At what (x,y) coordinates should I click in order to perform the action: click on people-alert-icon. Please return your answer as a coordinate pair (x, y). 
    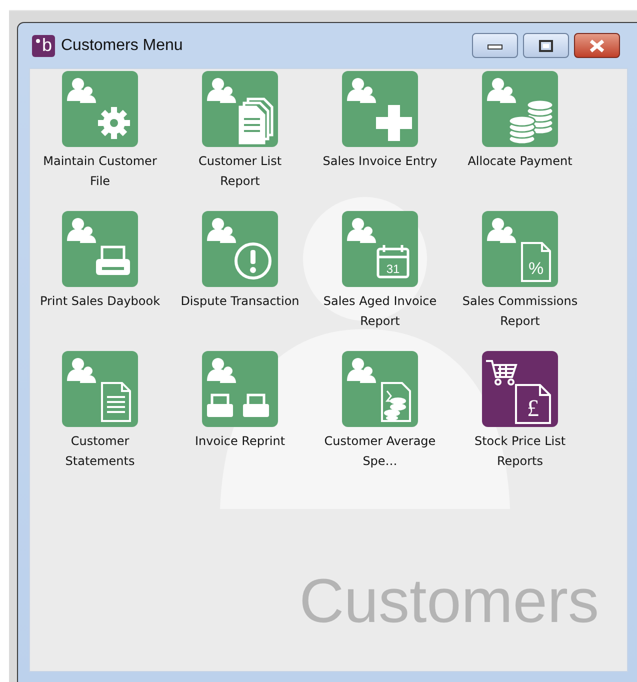
    Looking at the image, I should click on (240, 249).